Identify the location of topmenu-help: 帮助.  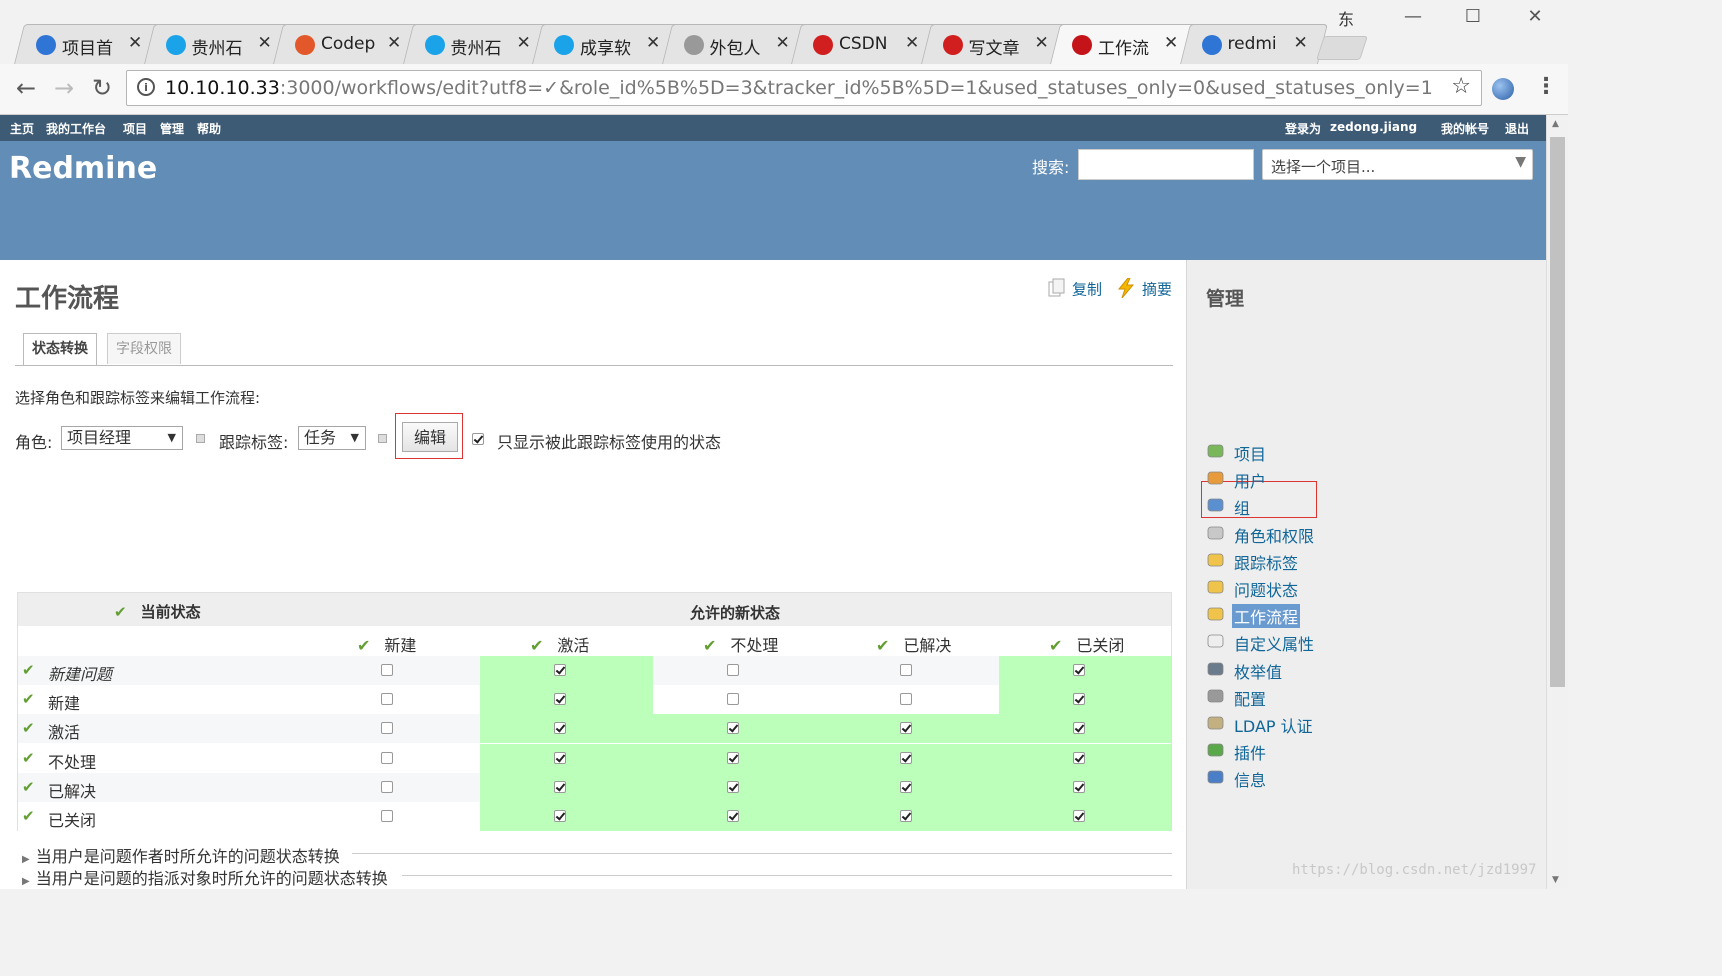
(209, 128).